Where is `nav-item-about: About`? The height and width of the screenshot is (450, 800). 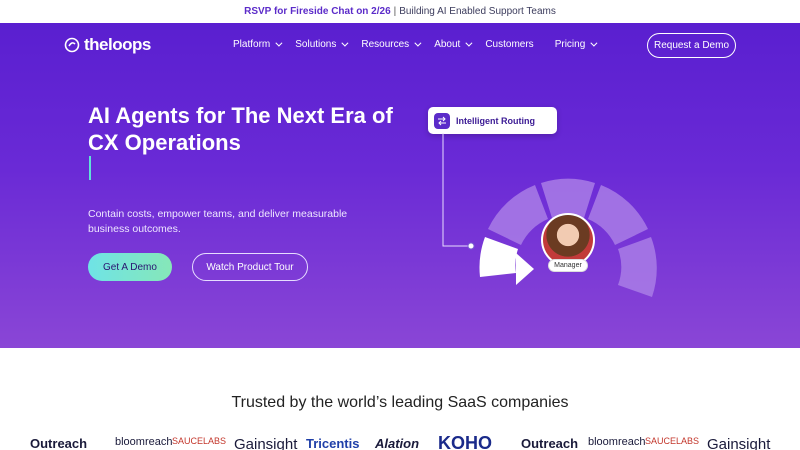 nav-item-about: About is located at coordinates (453, 44).